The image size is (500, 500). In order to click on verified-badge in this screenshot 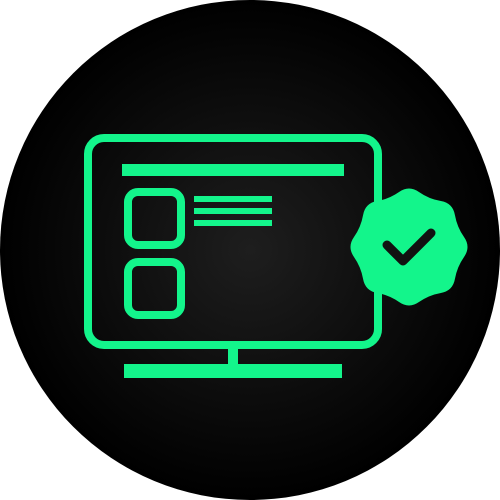, I will do `click(409, 247)`.